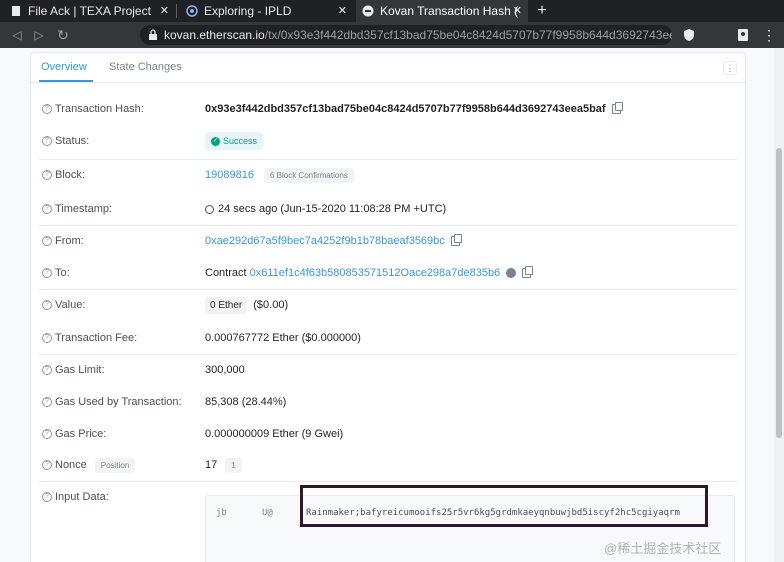 Image resolution: width=784 pixels, height=562 pixels. Describe the element at coordinates (226, 273) in the screenshot. I see `contract-prefix: Contract` at that location.